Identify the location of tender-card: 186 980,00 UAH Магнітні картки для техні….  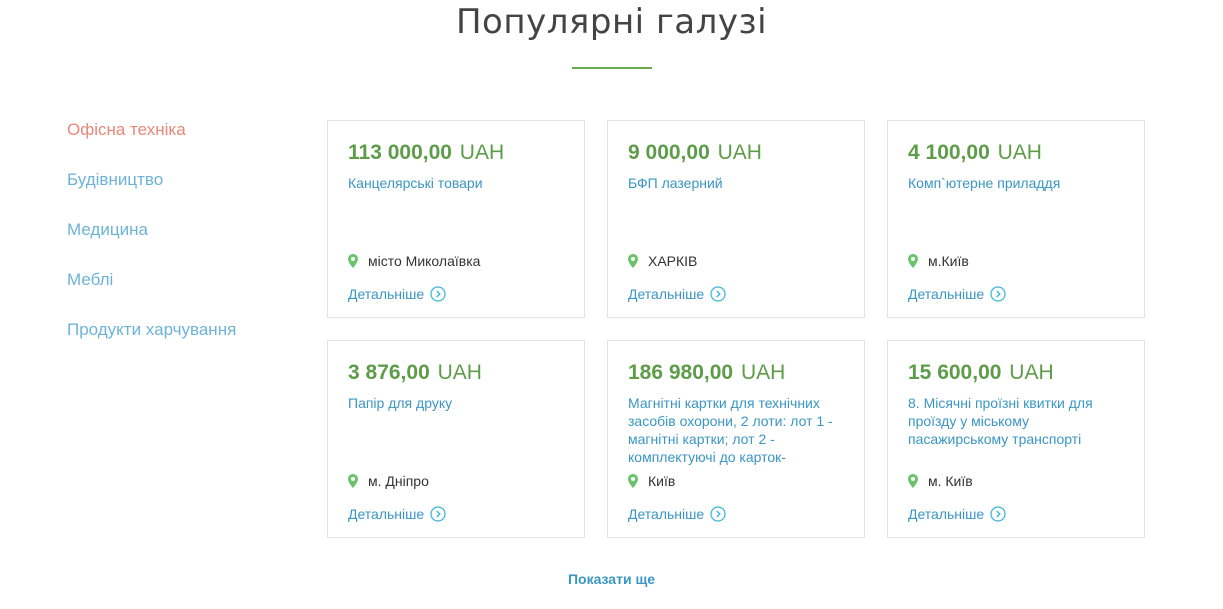
(736, 439).